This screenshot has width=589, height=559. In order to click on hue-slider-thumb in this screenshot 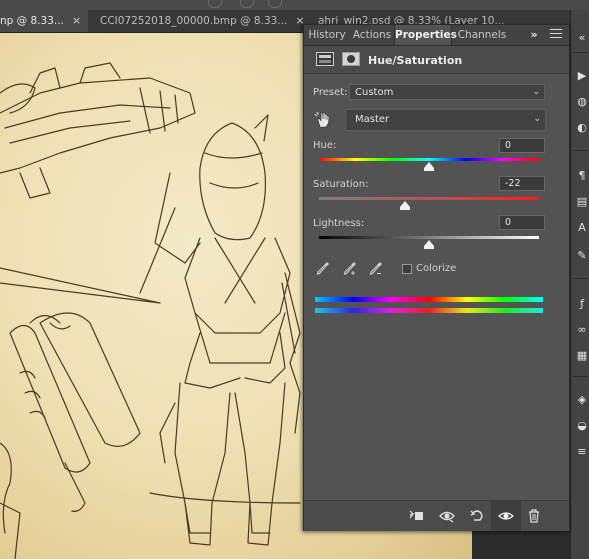, I will do `click(429, 166)`.